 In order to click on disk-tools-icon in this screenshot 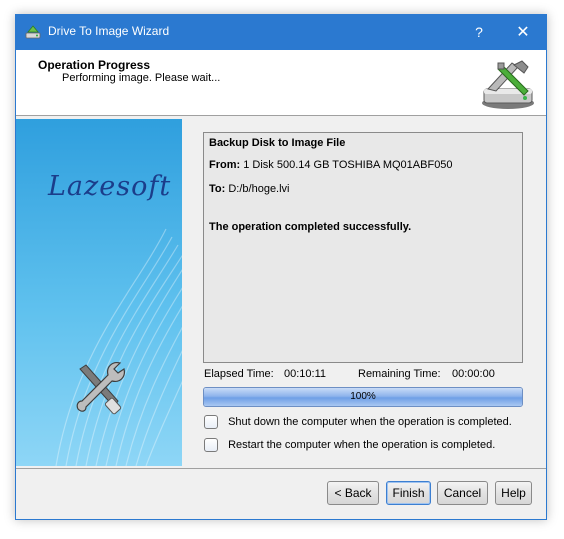, I will do `click(508, 84)`.